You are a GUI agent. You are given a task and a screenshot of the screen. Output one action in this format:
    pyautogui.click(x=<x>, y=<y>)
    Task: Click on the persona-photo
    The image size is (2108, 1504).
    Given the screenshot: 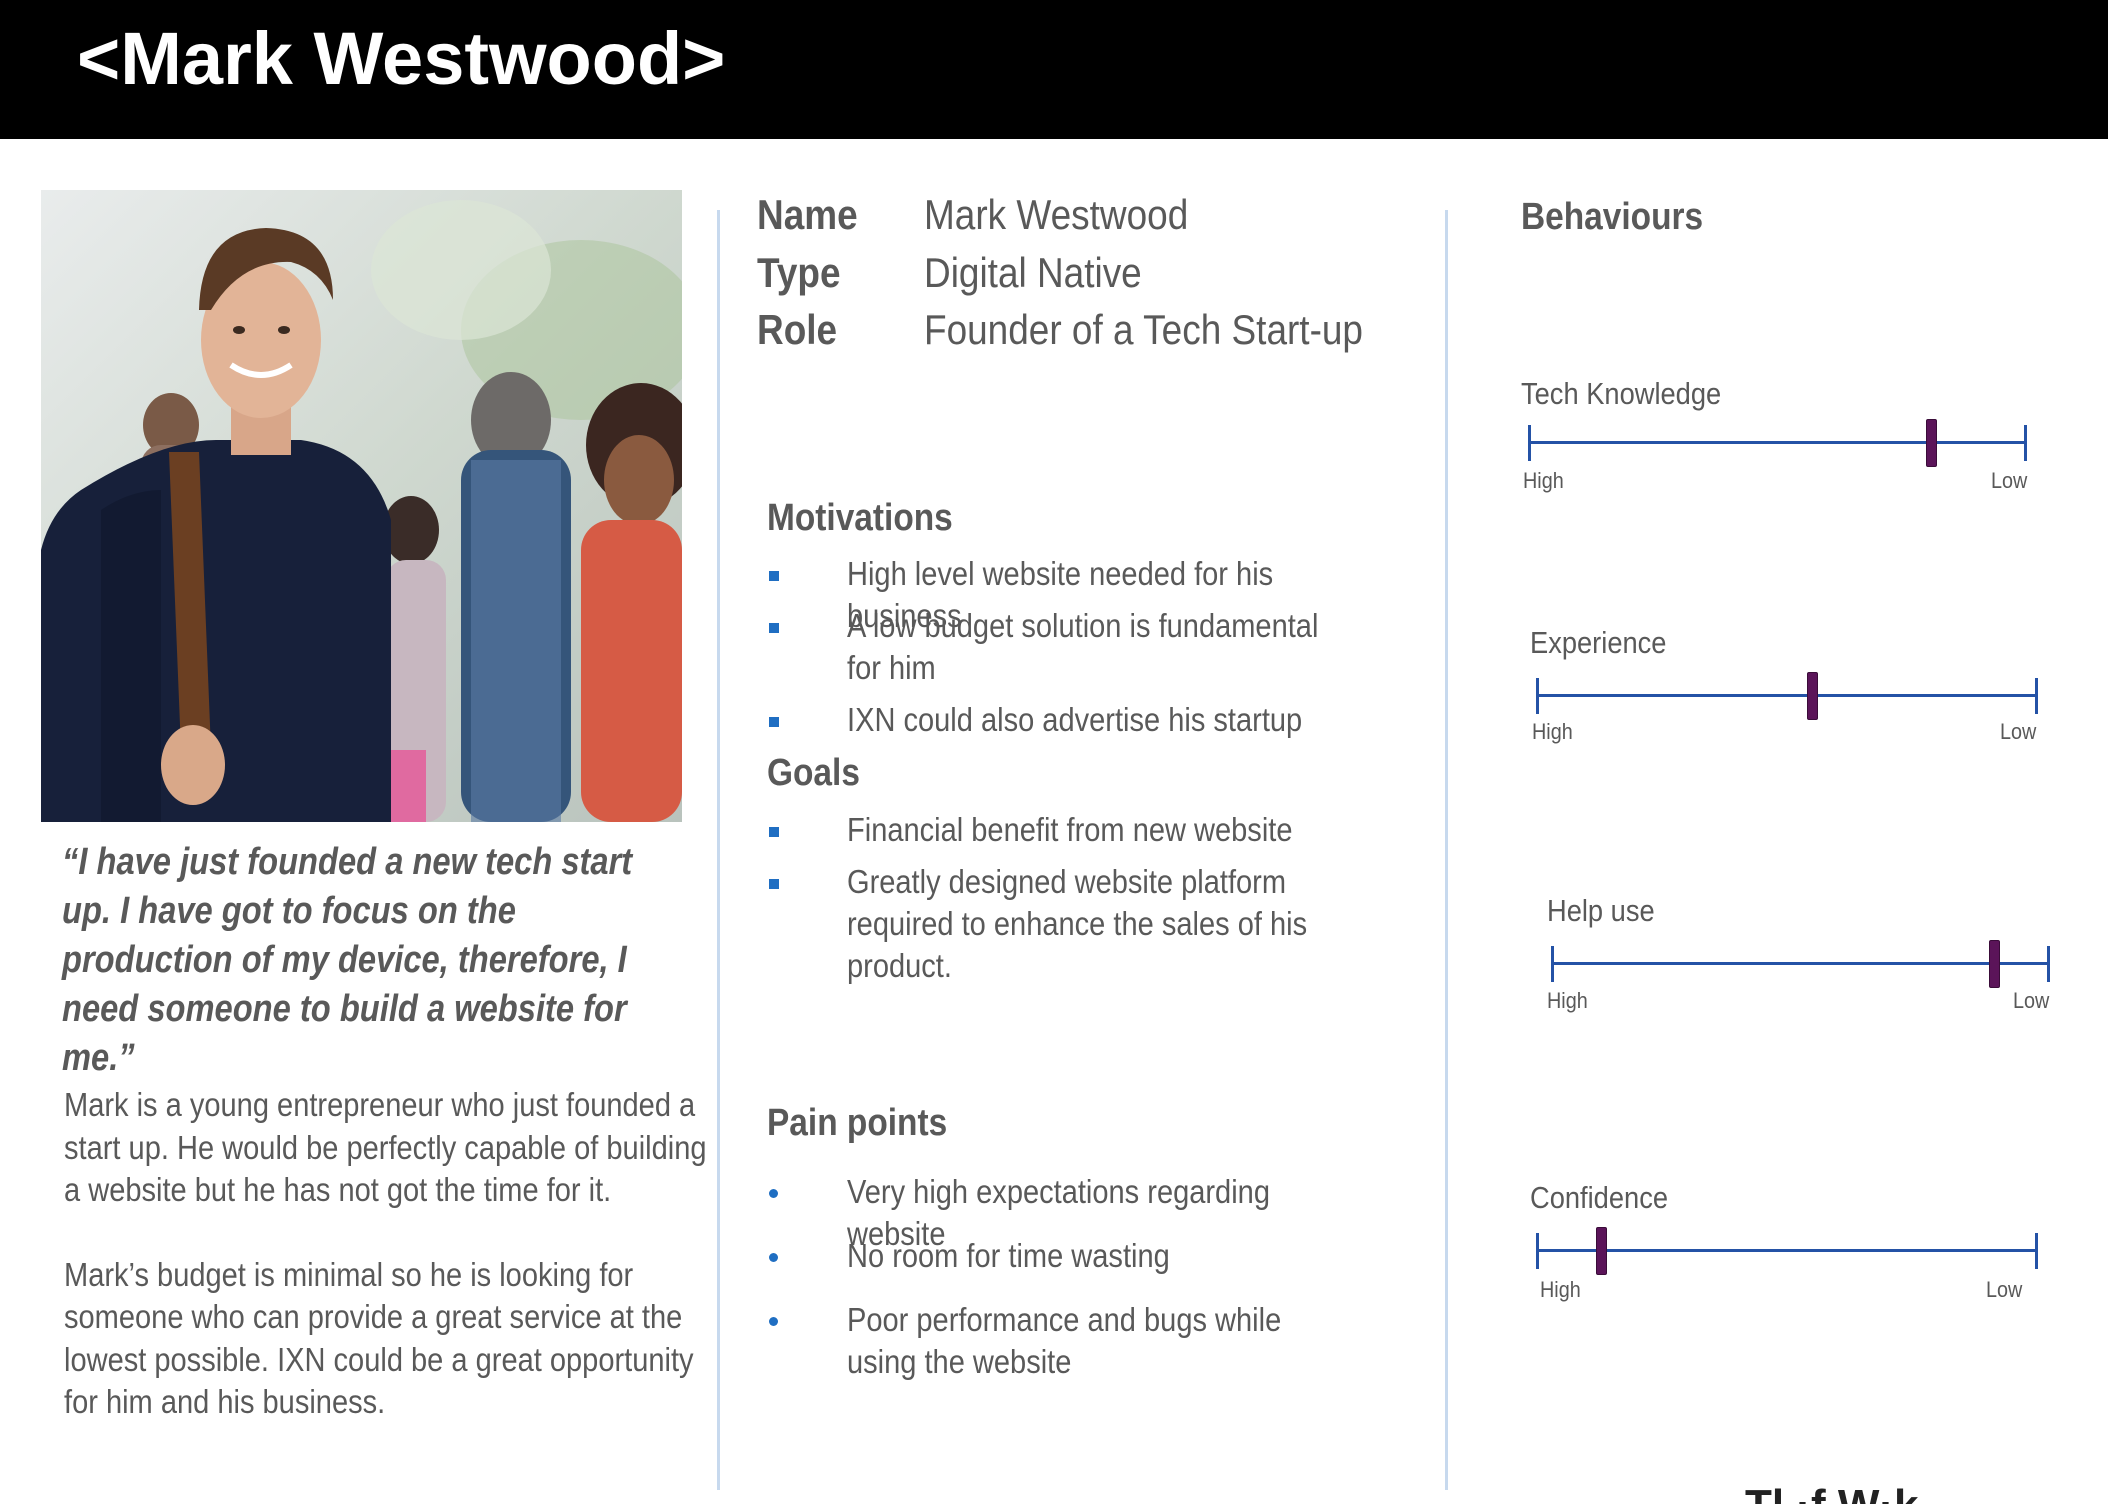 What is the action you would take?
    pyautogui.click(x=361, y=506)
    